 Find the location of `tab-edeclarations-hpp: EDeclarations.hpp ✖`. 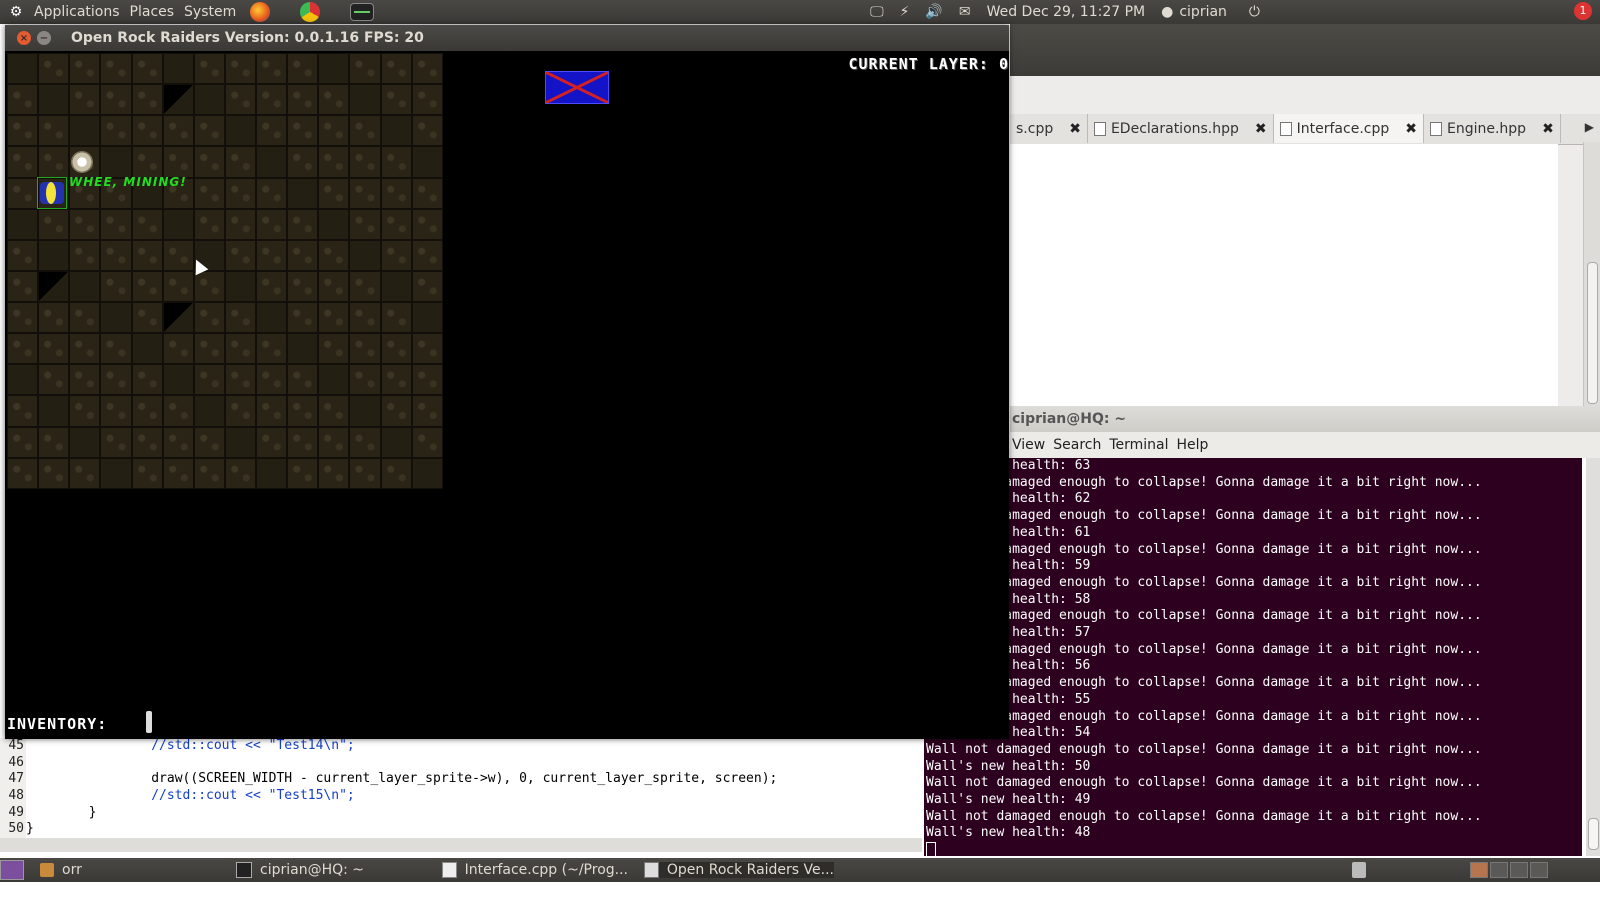

tab-edeclarations-hpp: EDeclarations.hpp ✖ is located at coordinates (1181, 128).